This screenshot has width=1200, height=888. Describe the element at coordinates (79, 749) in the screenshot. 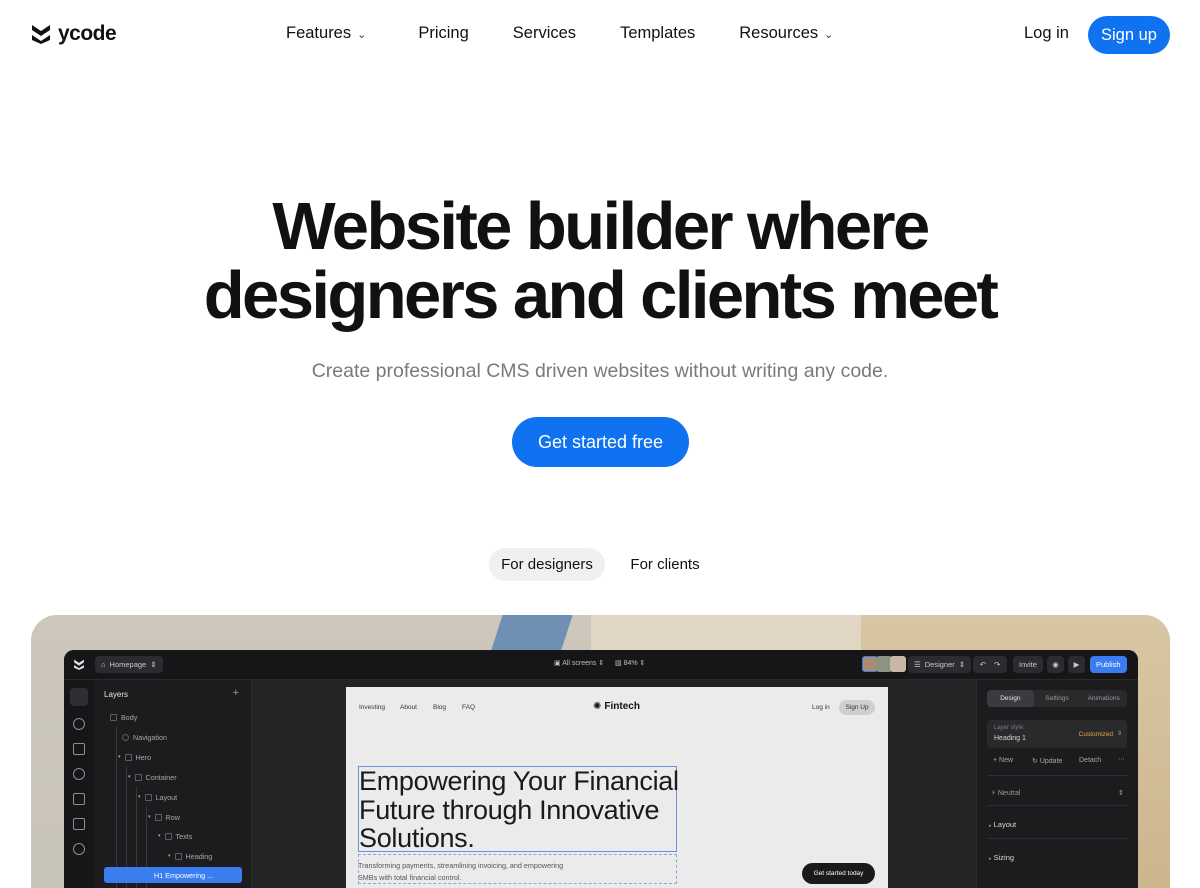

I see `page-icon` at that location.